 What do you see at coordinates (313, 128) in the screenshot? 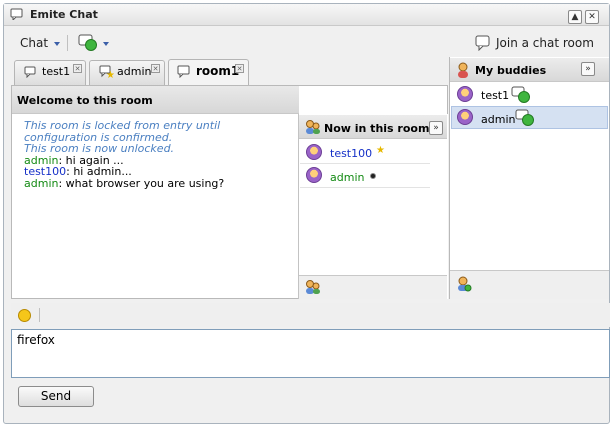
I see `users-icon` at bounding box center [313, 128].